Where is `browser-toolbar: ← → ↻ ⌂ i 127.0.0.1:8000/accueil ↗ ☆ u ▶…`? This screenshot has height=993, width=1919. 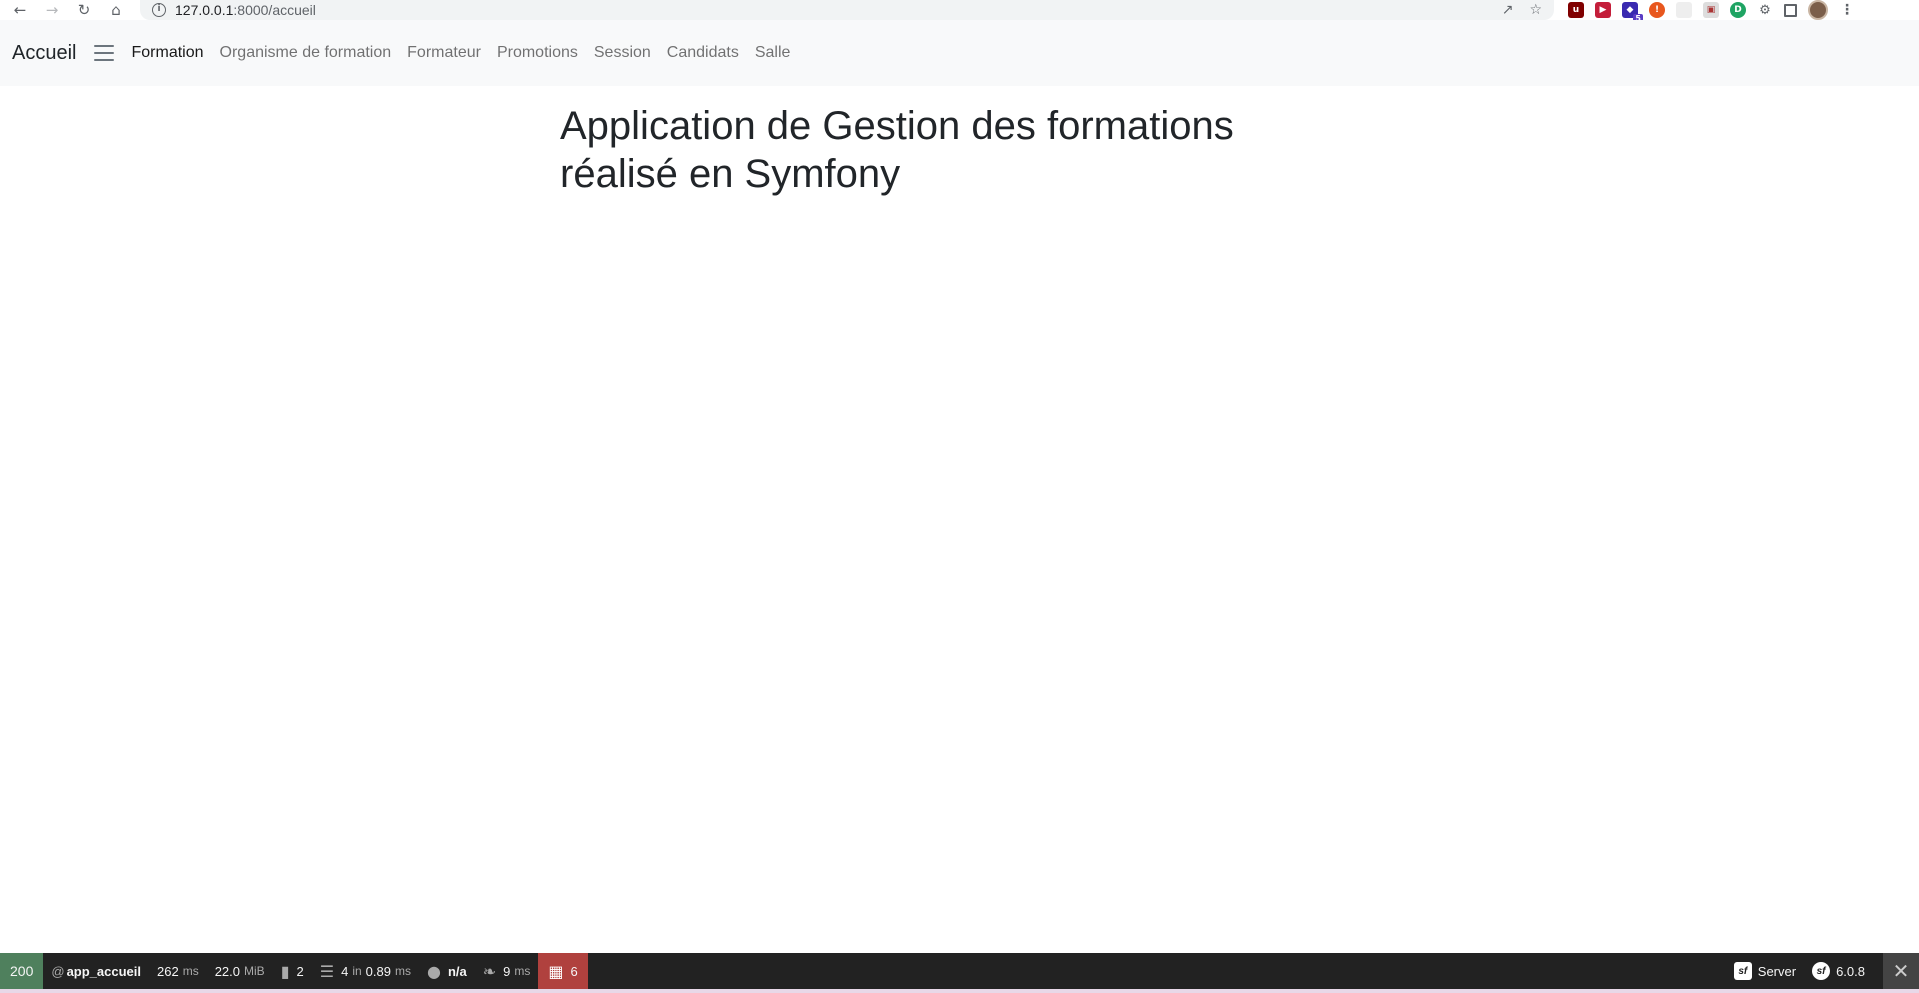
browser-toolbar: ← → ↻ ⌂ i 127.0.0.1:8000/accueil ↗ ☆ u ▶… is located at coordinates (959, 11).